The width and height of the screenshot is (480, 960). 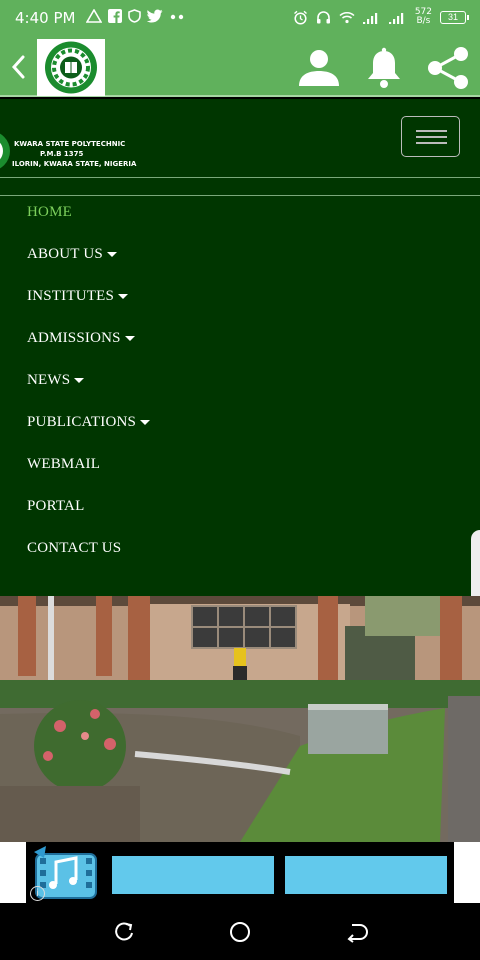 What do you see at coordinates (240, 67) in the screenshot?
I see `app-bar` at bounding box center [240, 67].